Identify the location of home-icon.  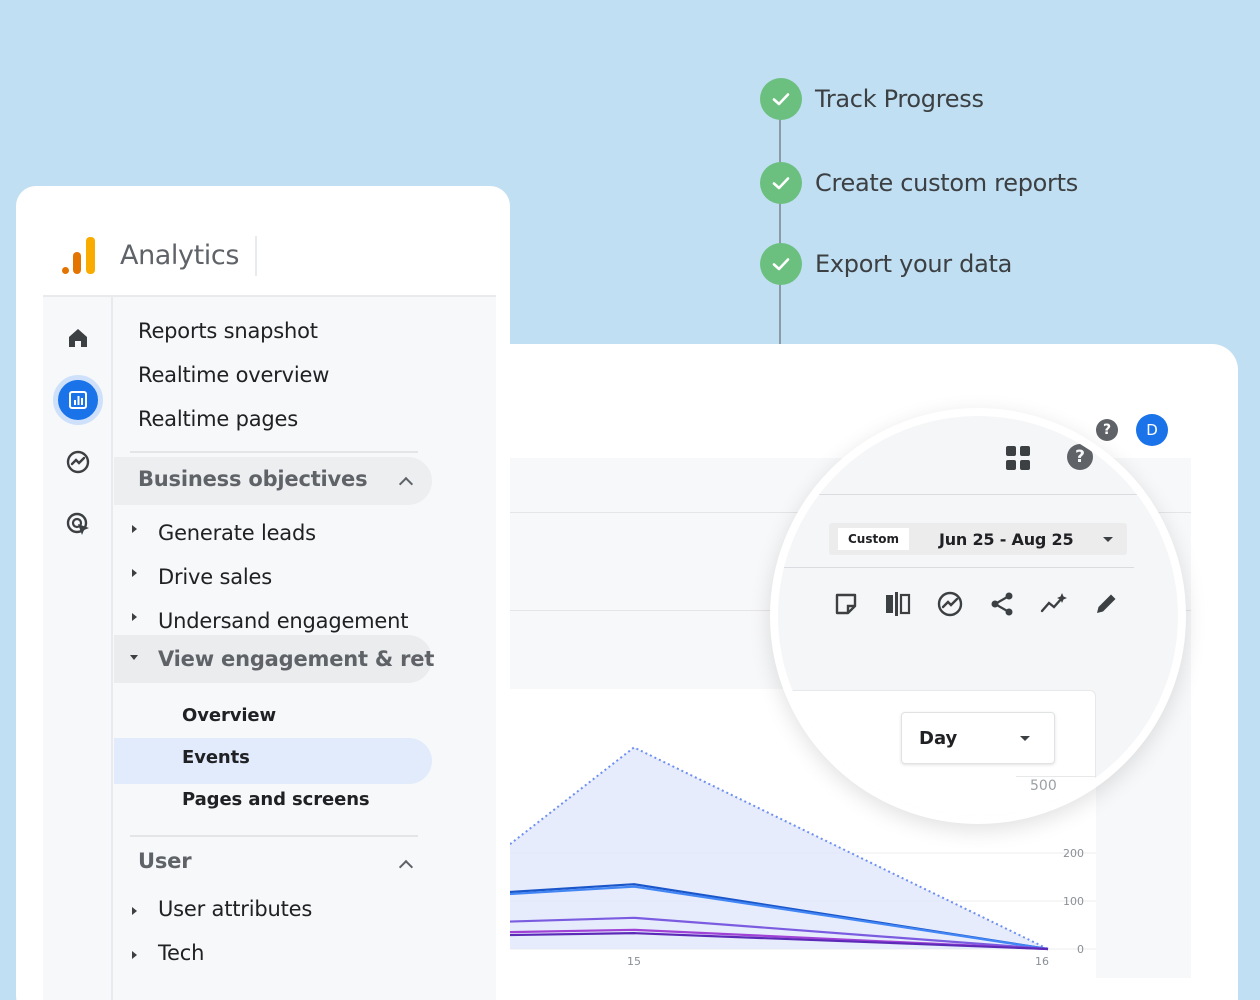
(78, 338).